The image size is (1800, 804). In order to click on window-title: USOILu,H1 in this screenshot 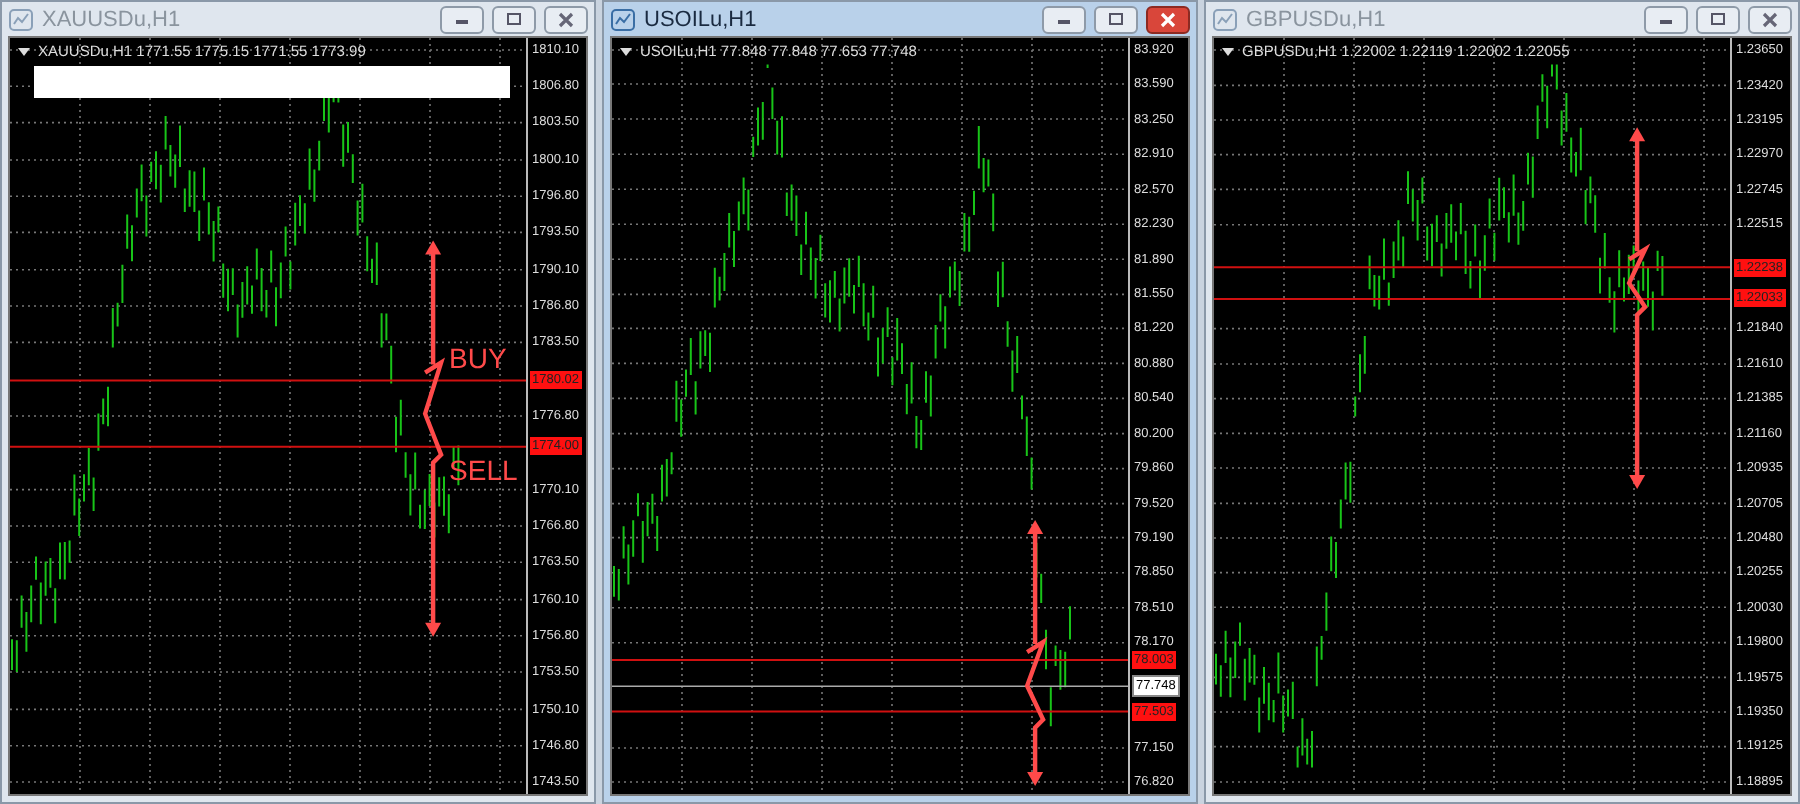, I will do `click(701, 19)`.